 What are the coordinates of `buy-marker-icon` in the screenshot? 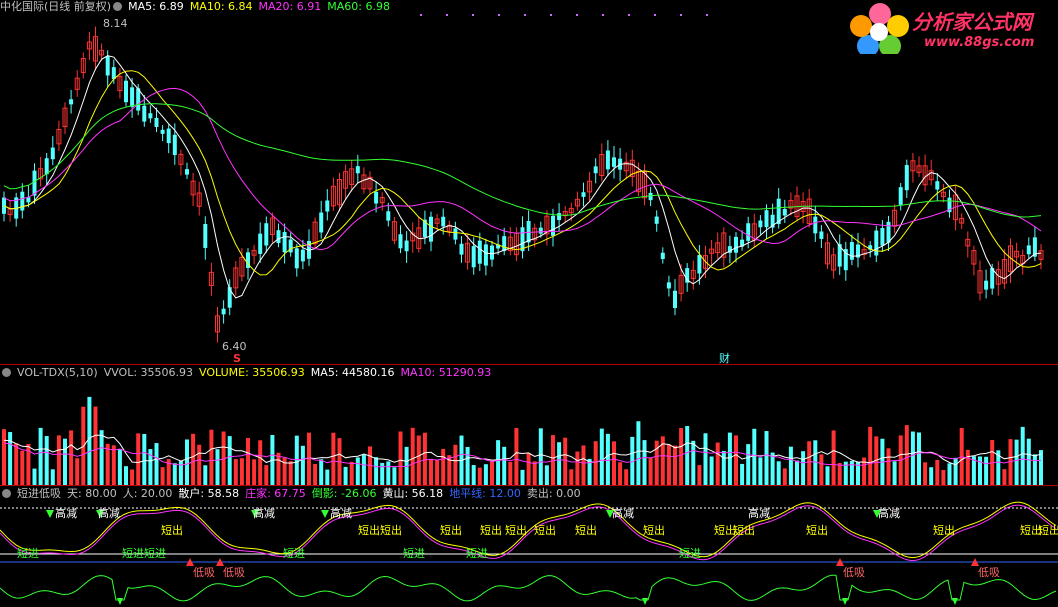 It's located at (325, 514).